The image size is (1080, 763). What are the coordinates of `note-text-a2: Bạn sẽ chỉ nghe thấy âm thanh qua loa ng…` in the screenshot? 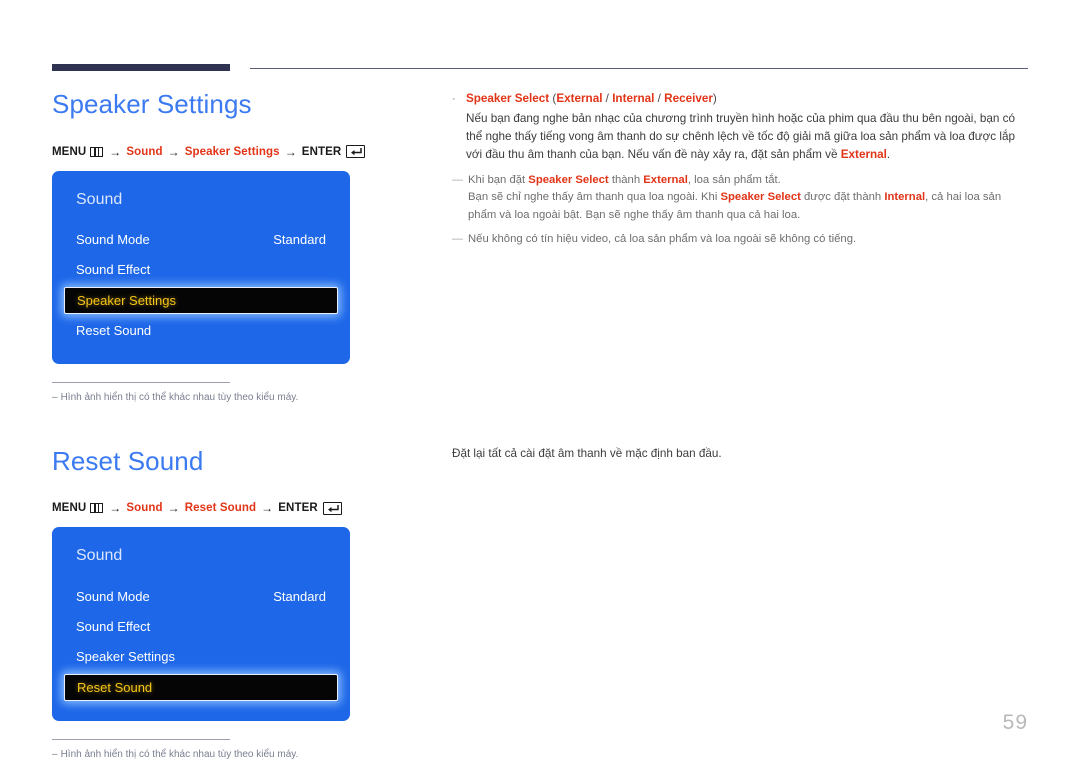 It's located at (594, 197).